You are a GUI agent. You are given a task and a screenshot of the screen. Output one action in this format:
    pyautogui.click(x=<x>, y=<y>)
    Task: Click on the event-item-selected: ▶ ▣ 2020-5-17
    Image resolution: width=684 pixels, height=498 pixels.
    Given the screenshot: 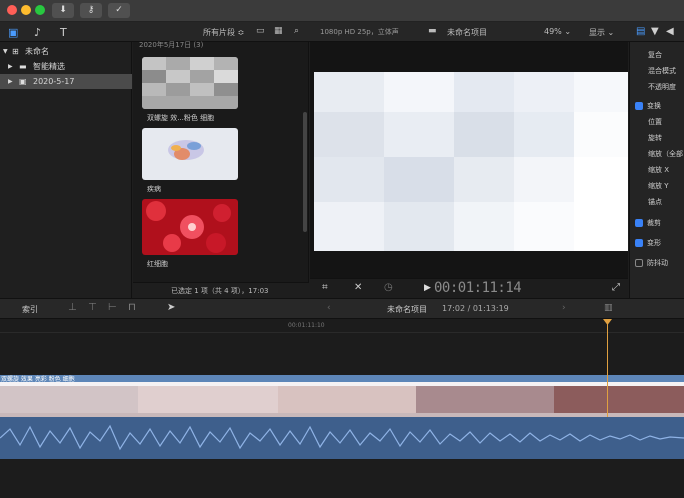 What is the action you would take?
    pyautogui.click(x=66, y=81)
    